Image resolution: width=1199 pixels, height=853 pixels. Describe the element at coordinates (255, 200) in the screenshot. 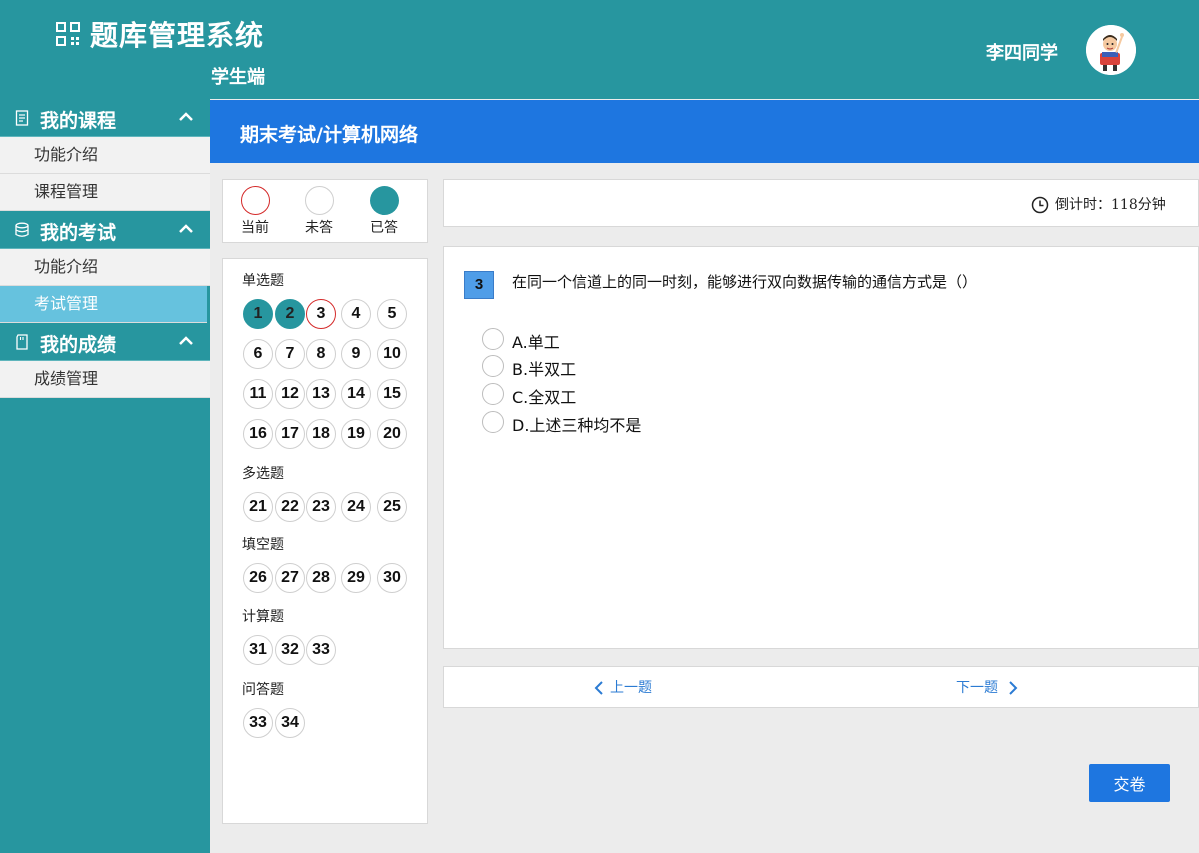

I see `current-marker-icon` at that location.